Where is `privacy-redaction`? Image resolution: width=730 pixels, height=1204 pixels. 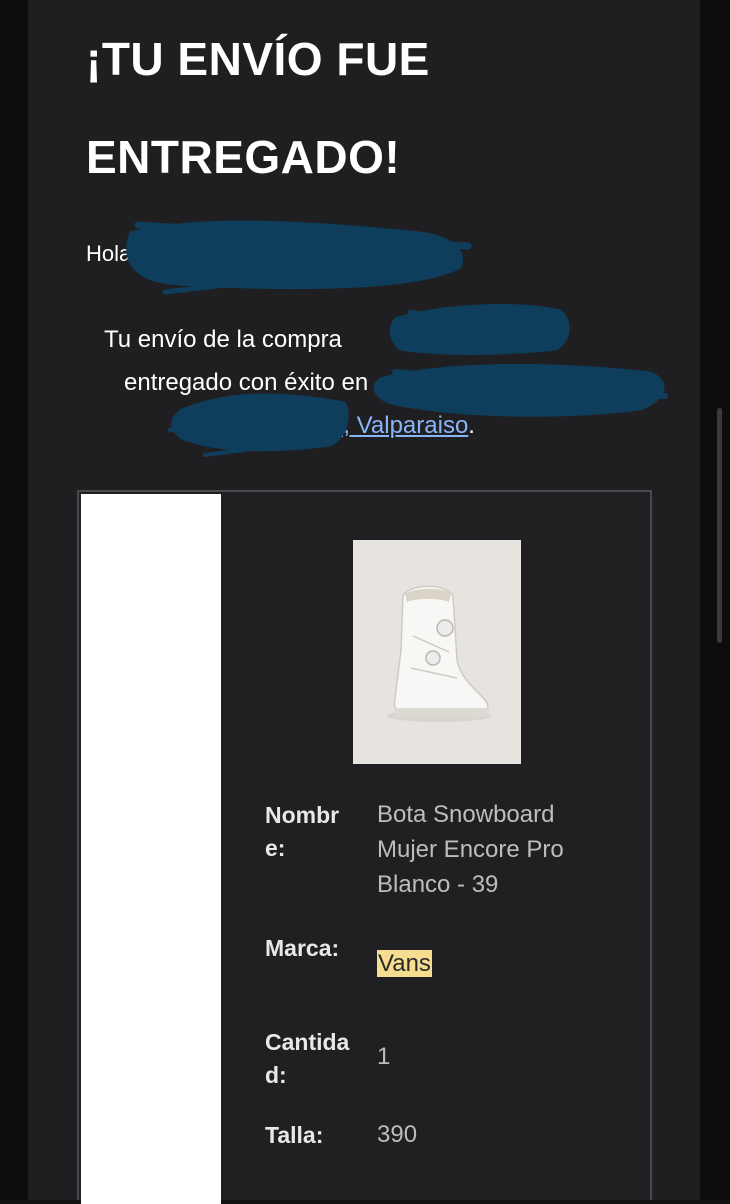
privacy-redaction is located at coordinates (397, 338).